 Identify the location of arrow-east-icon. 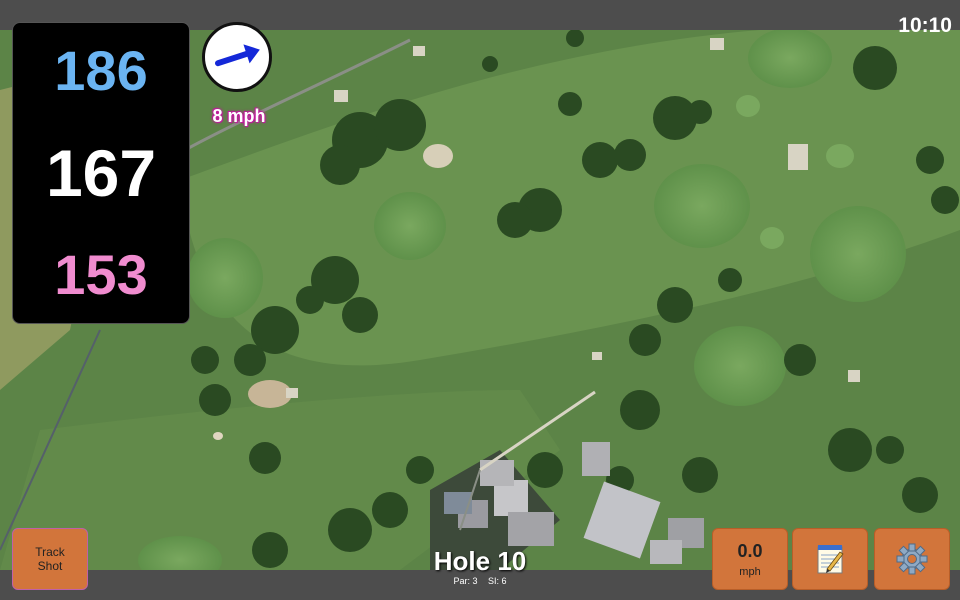
(237, 55).